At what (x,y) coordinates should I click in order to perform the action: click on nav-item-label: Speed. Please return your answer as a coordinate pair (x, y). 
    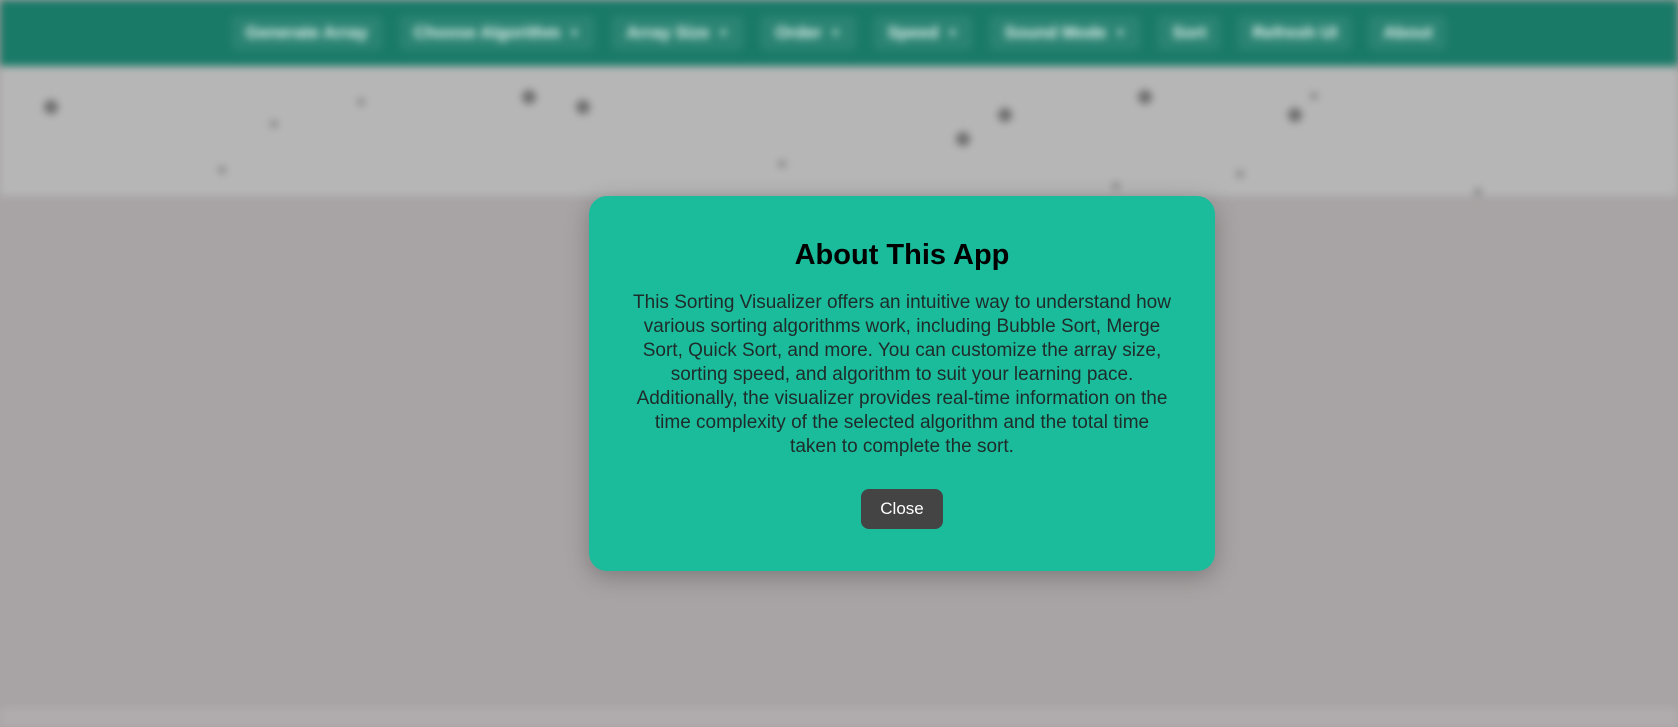
    Looking at the image, I should click on (913, 32).